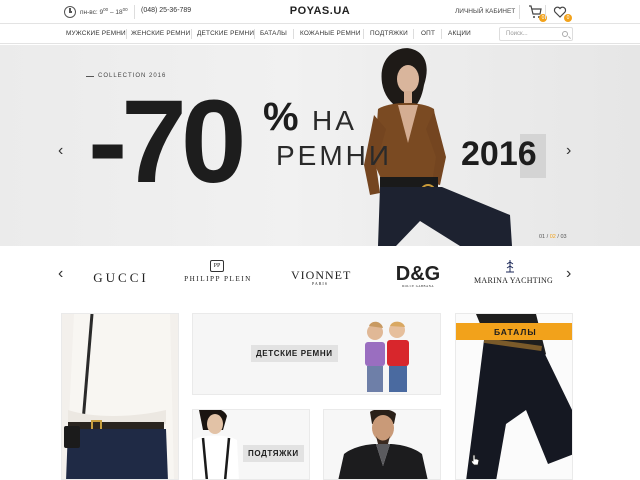  What do you see at coordinates (418, 286) in the screenshot?
I see `brand-dg-sub: DOLCE GABBANA` at bounding box center [418, 286].